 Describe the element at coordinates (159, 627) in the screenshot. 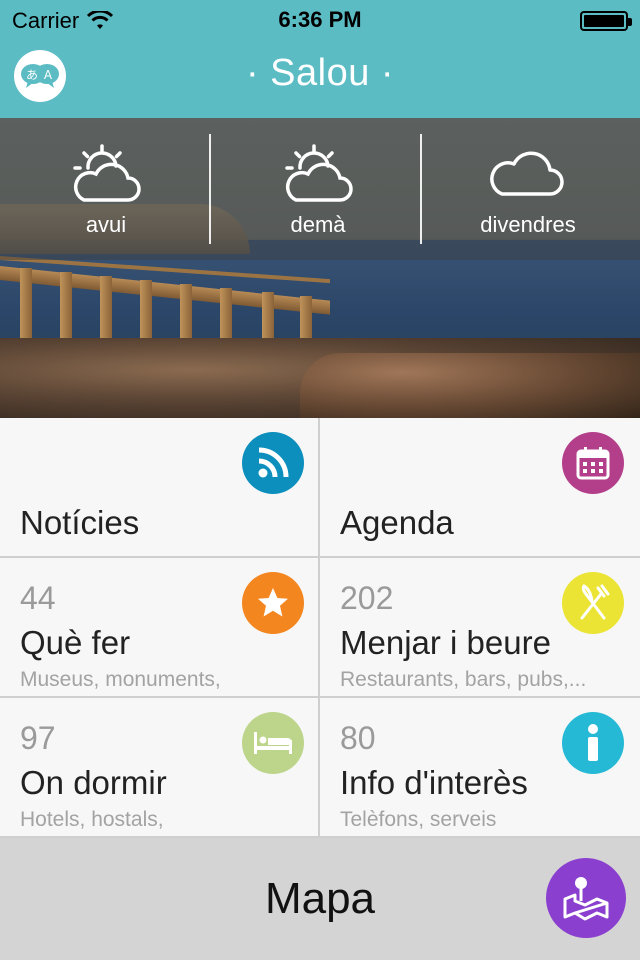

I see `tile-todo: 44 Què fer Museus, monuments,` at that location.